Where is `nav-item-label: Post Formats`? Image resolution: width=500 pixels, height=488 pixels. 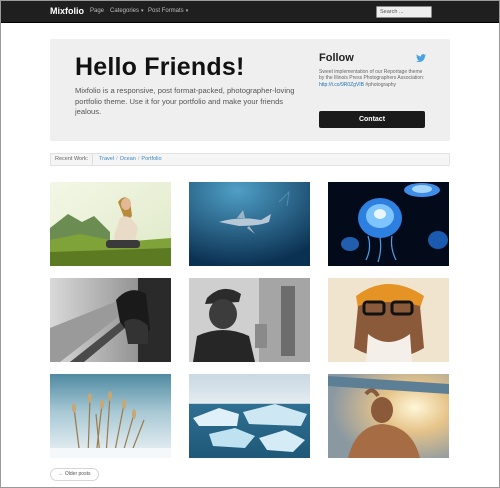
nav-item-label: Post Formats is located at coordinates (166, 11).